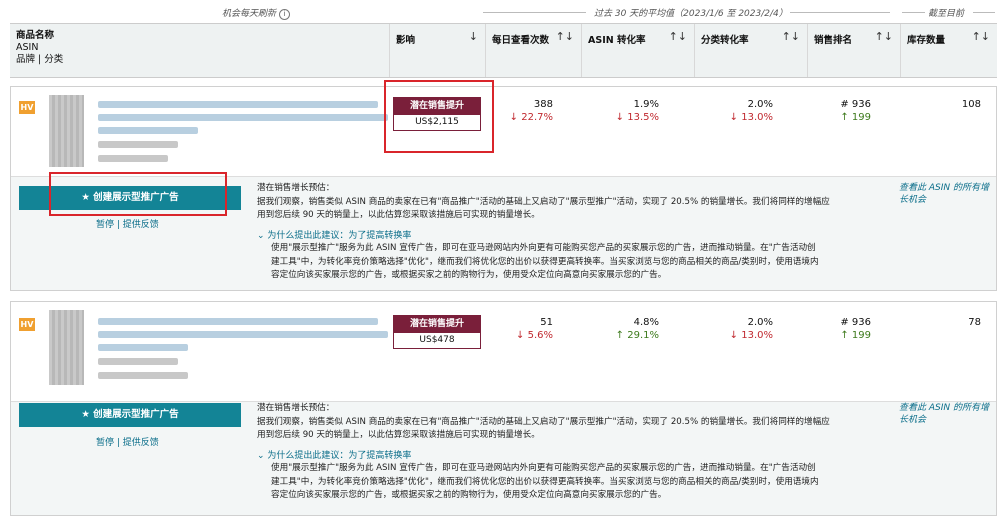  I want to click on impact-badge: 潜在销售提升 US$478, so click(437, 332).